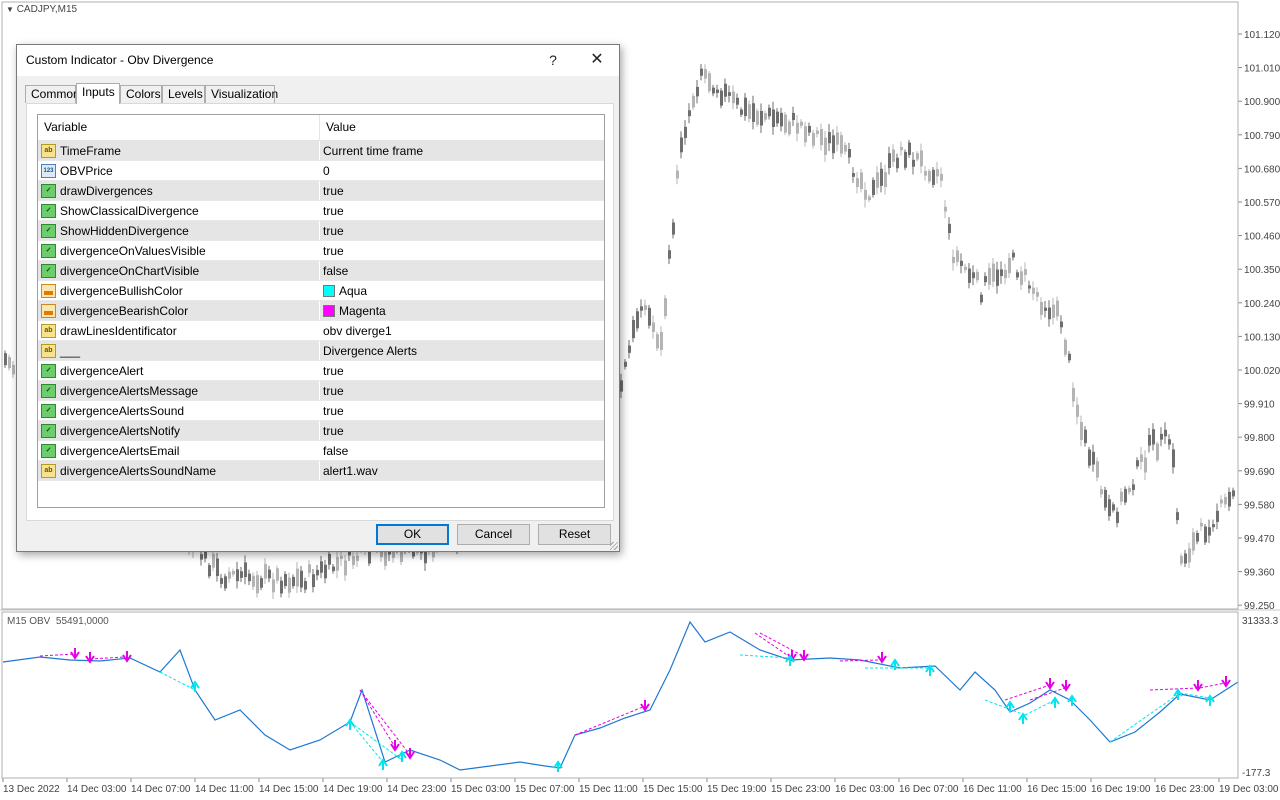  Describe the element at coordinates (321, 251) in the screenshot. I see `input-row: ✓ divergenceOnValuesVisible true` at that location.